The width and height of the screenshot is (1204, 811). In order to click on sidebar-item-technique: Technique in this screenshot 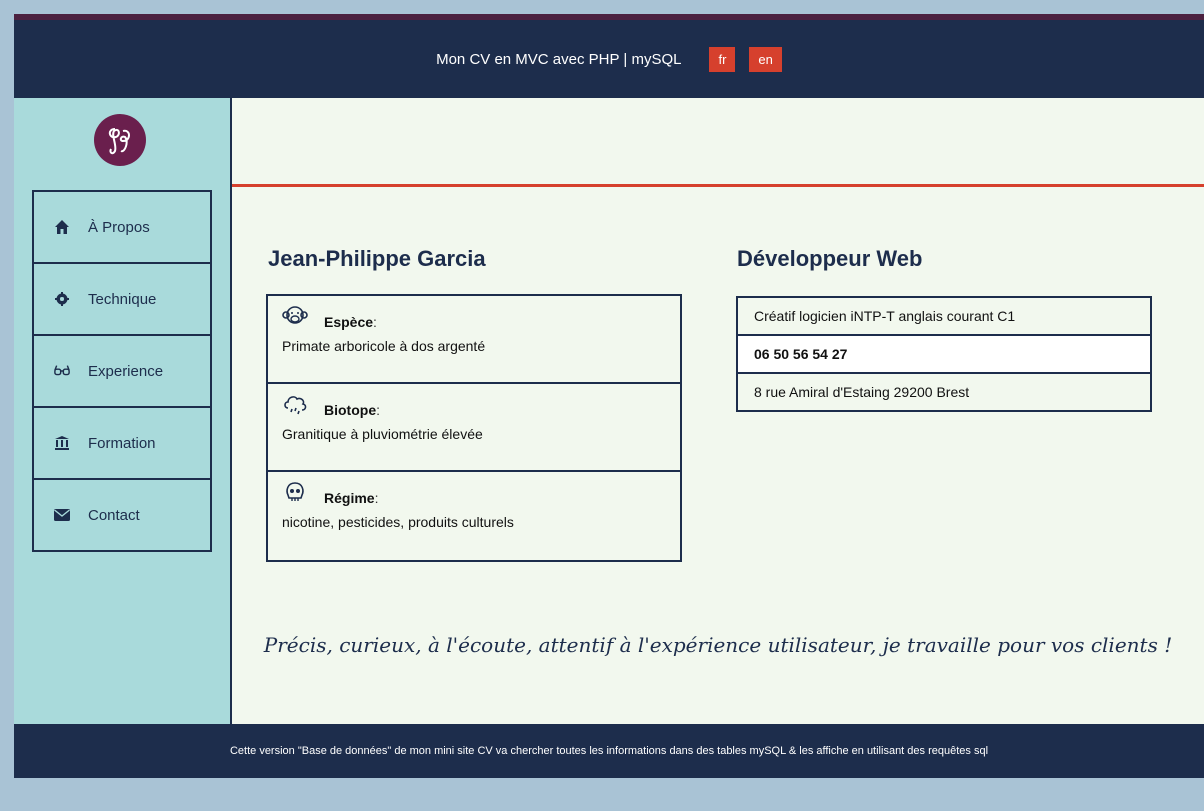, I will do `click(122, 300)`.